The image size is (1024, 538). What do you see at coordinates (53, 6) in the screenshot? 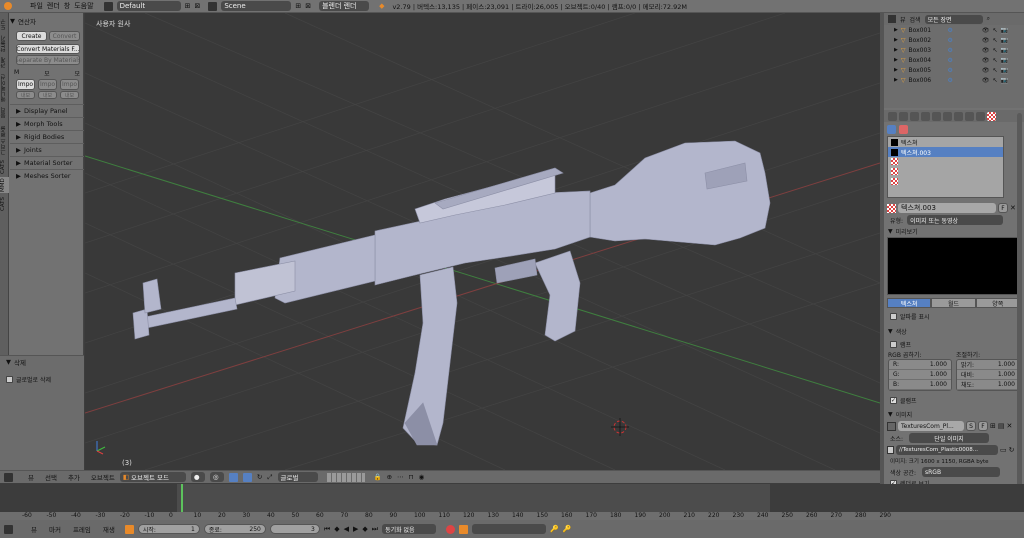
I see `menu-render: 렌더` at bounding box center [53, 6].